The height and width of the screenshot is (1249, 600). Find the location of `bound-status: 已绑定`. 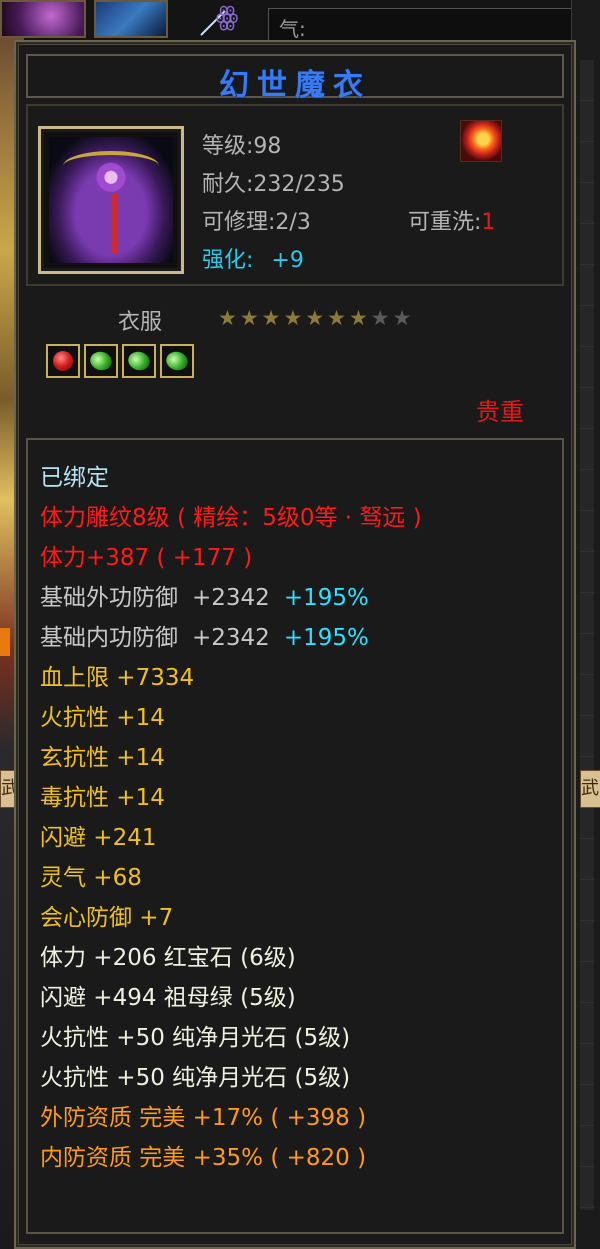

bound-status: 已绑定 is located at coordinates (74, 478).